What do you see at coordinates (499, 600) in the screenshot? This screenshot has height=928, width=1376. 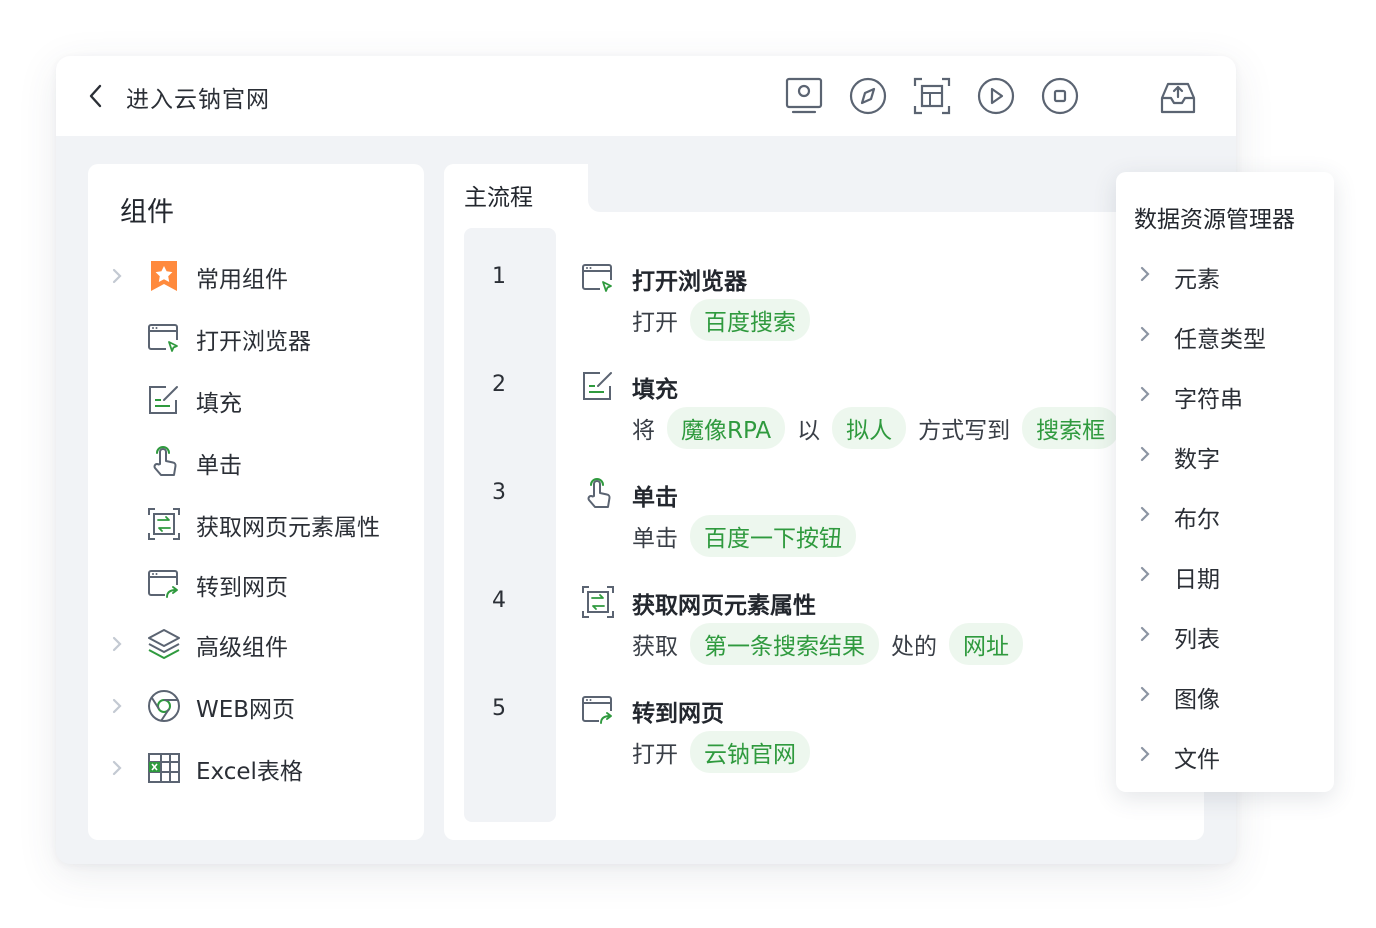 I see `step-number: 4` at bounding box center [499, 600].